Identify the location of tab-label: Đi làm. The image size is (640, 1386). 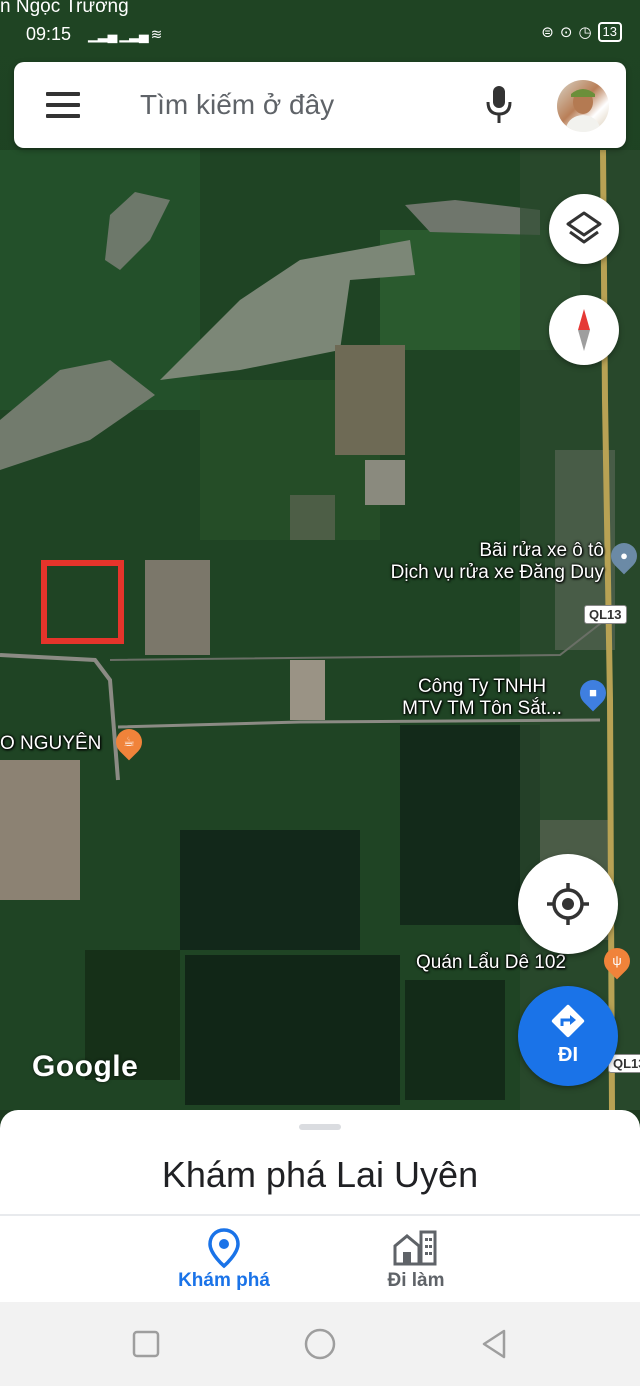
(416, 1280).